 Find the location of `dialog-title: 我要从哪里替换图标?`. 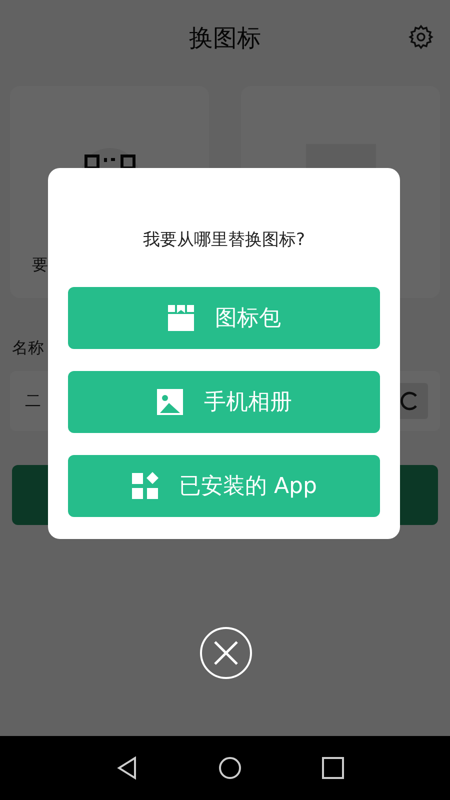

dialog-title: 我要从哪里替换图标? is located at coordinates (224, 240).